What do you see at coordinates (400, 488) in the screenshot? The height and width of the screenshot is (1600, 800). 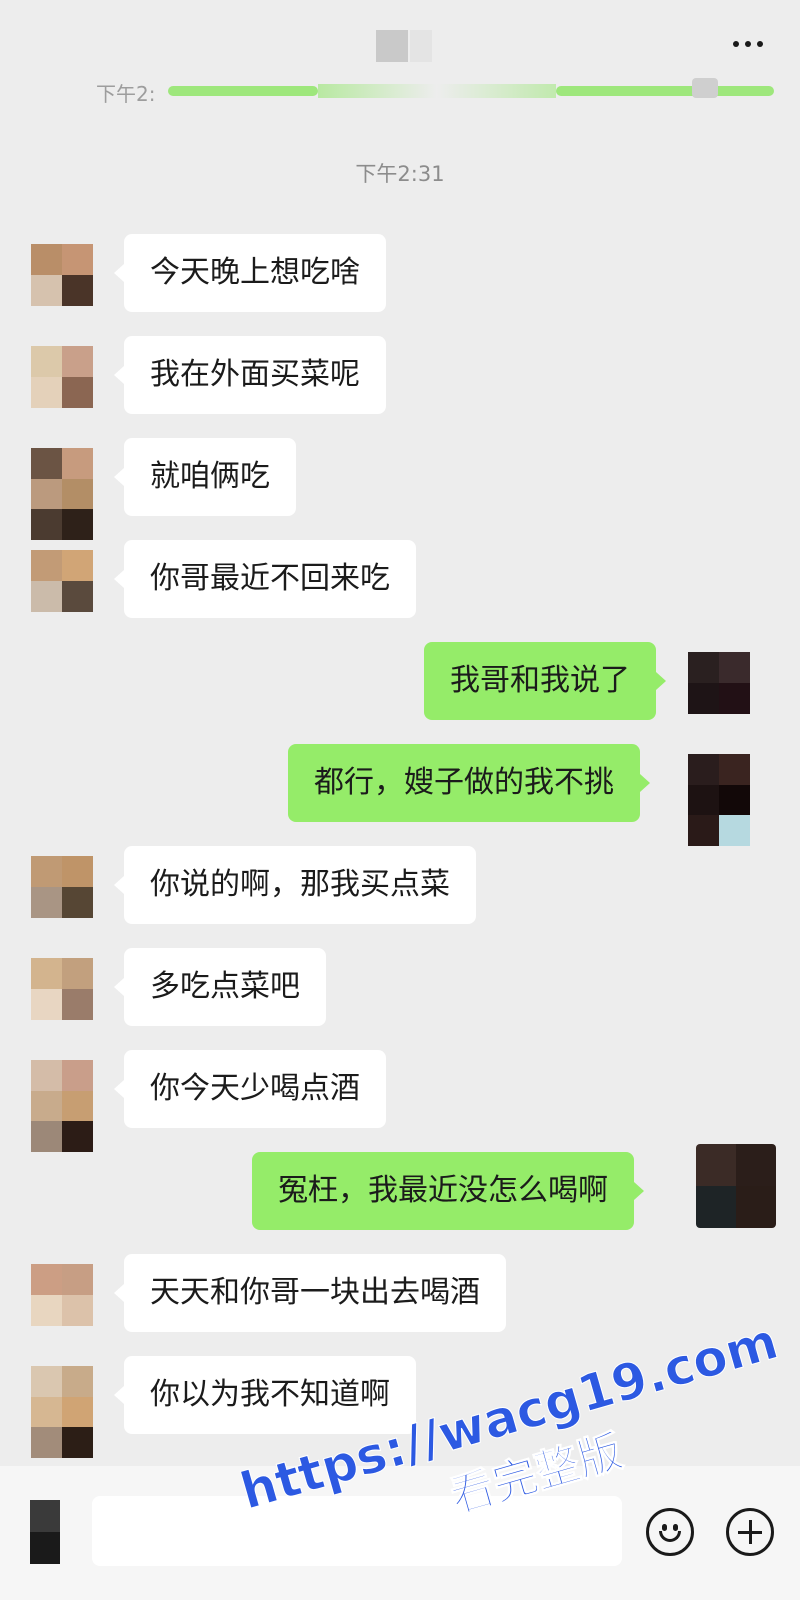 I see `message-row: 就咱俩吃` at bounding box center [400, 488].